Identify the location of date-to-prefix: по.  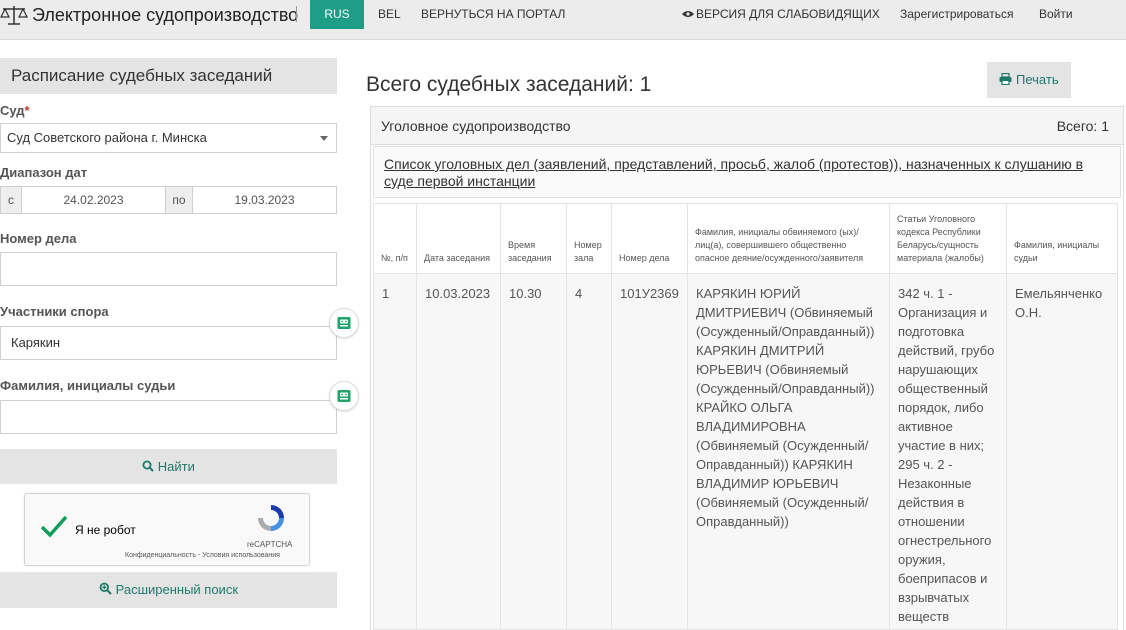
(179, 200).